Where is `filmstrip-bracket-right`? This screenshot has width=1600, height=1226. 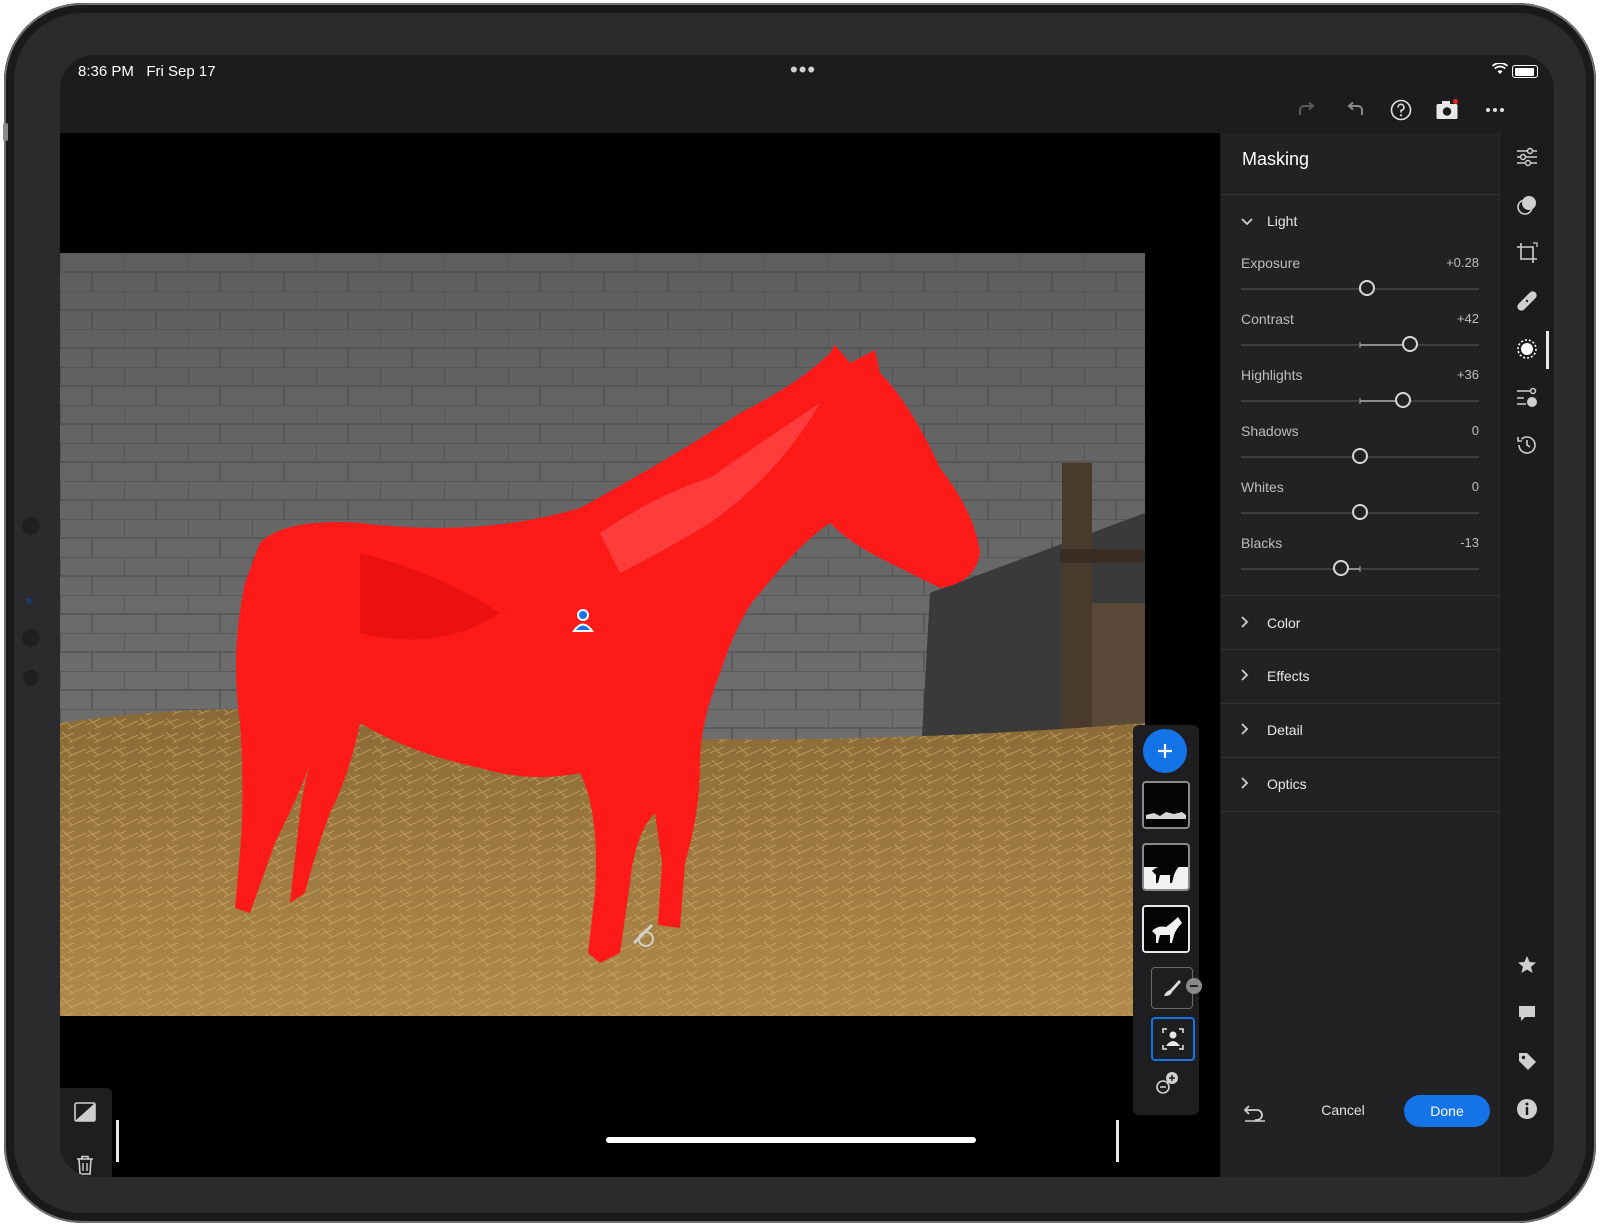
filmstrip-bracket-right is located at coordinates (1117, 1141).